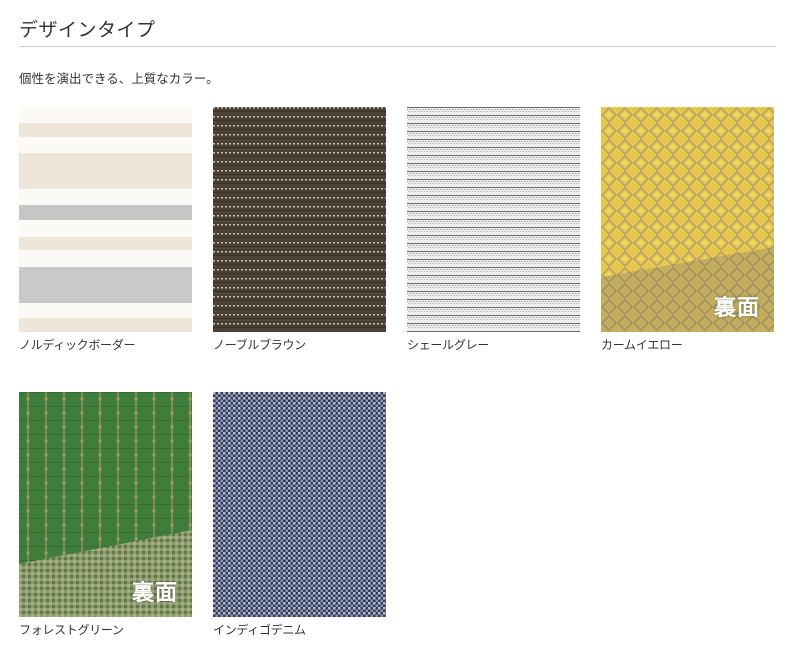  I want to click on fabric-indigo-denim, so click(299, 504).